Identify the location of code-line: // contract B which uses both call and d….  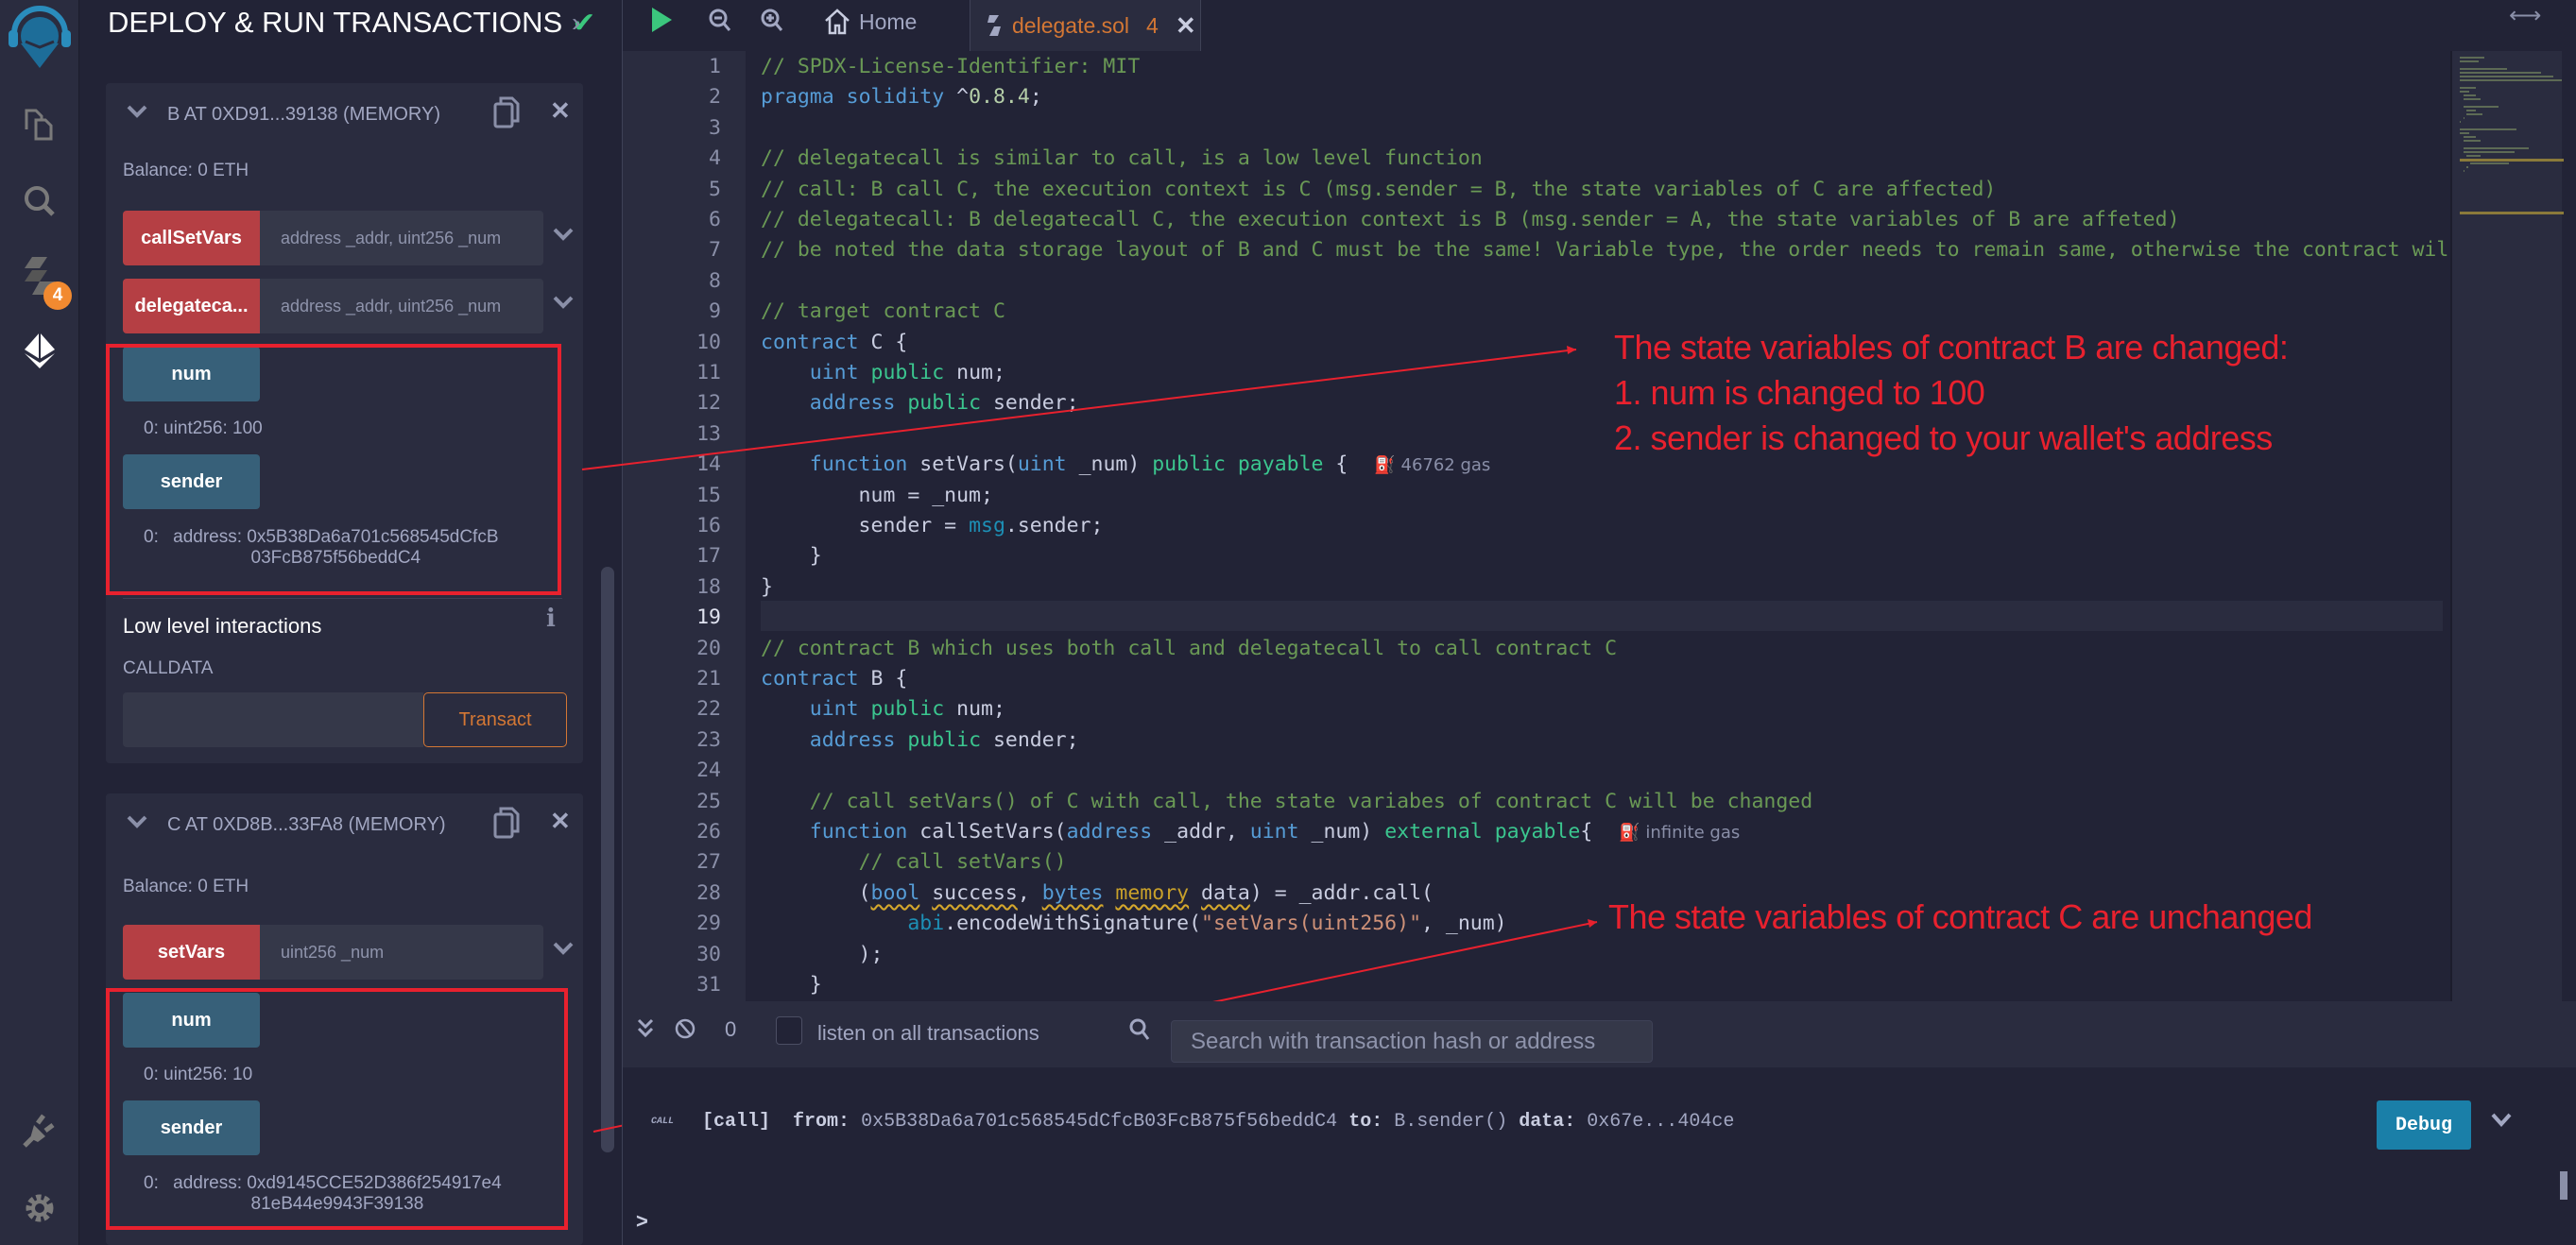
(1189, 649).